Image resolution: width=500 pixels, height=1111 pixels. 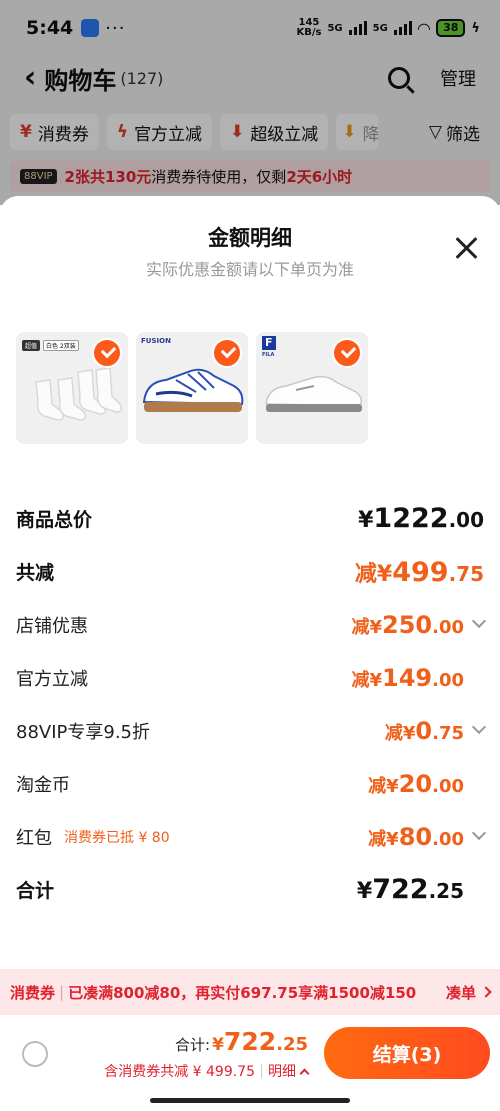 What do you see at coordinates (250, 624) in the screenshot?
I see `row-store-discount: 店铺优惠 减¥ 250.00` at bounding box center [250, 624].